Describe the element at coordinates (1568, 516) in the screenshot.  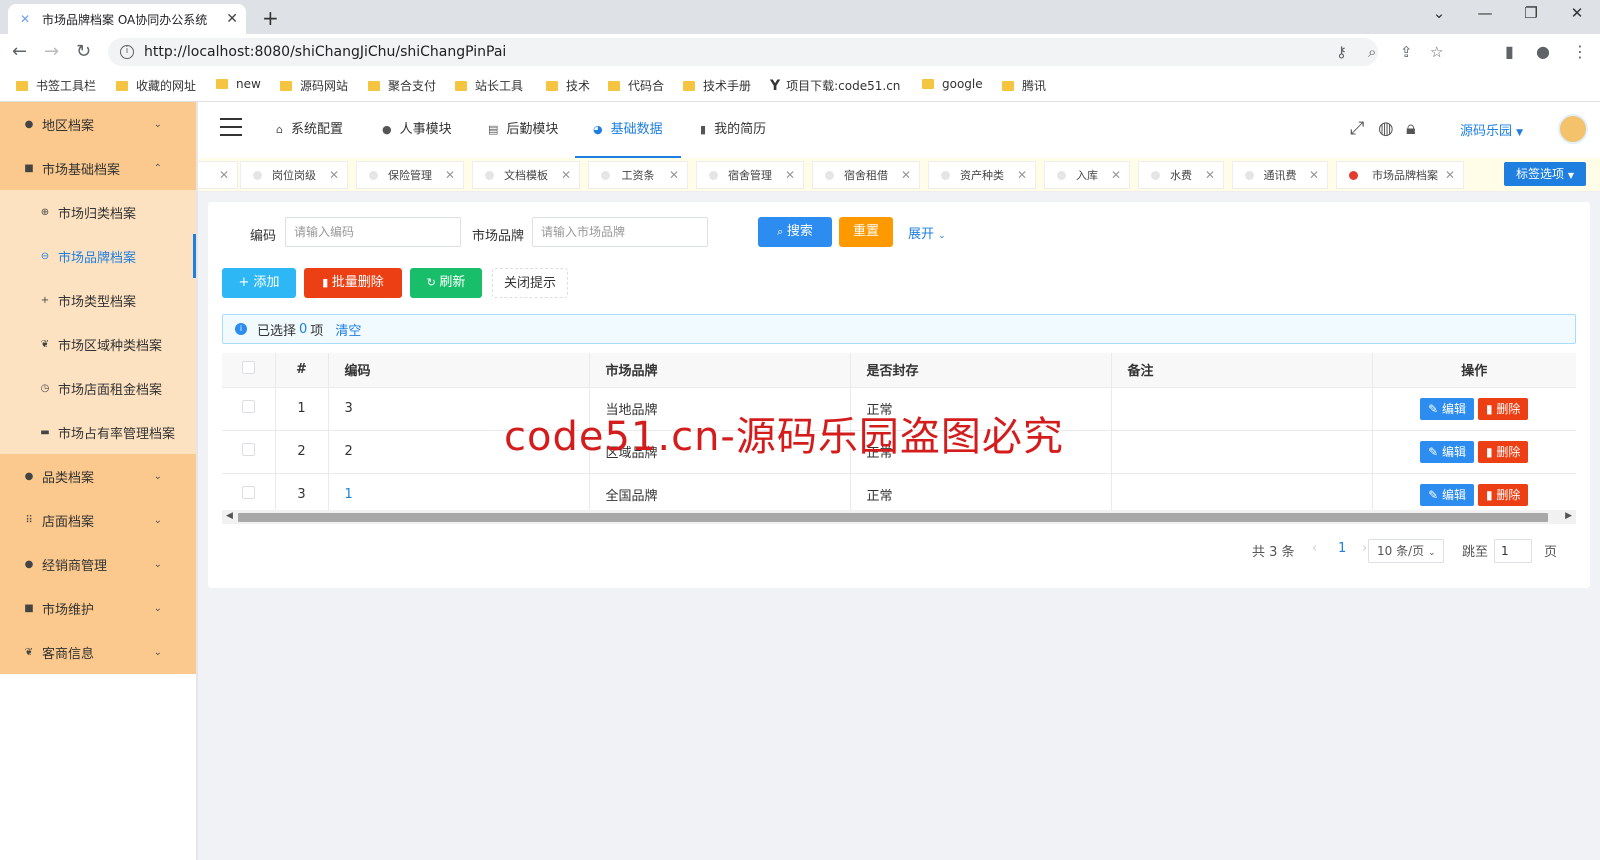
I see `scroll-right-icon: ▶` at that location.